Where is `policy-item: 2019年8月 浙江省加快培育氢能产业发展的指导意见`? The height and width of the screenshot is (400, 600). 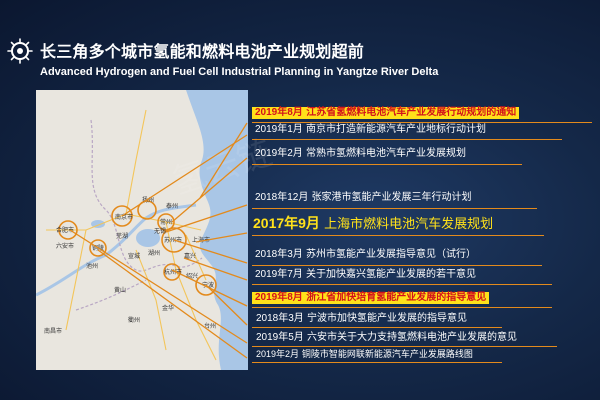 policy-item: 2019年8月 浙江省加快培育氢能产业发展的指导意见 is located at coordinates (371, 298).